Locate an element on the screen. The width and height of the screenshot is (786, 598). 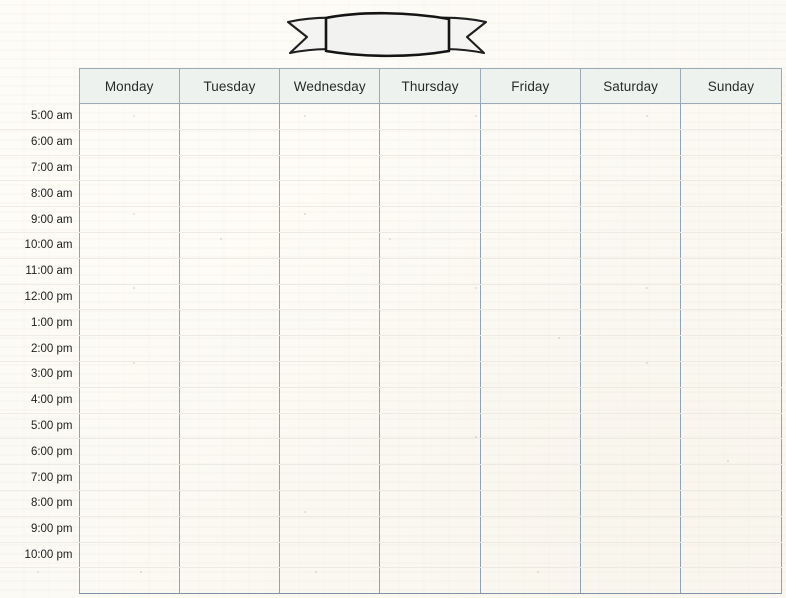
day-header-tuesday: Tuesday is located at coordinates (229, 86).